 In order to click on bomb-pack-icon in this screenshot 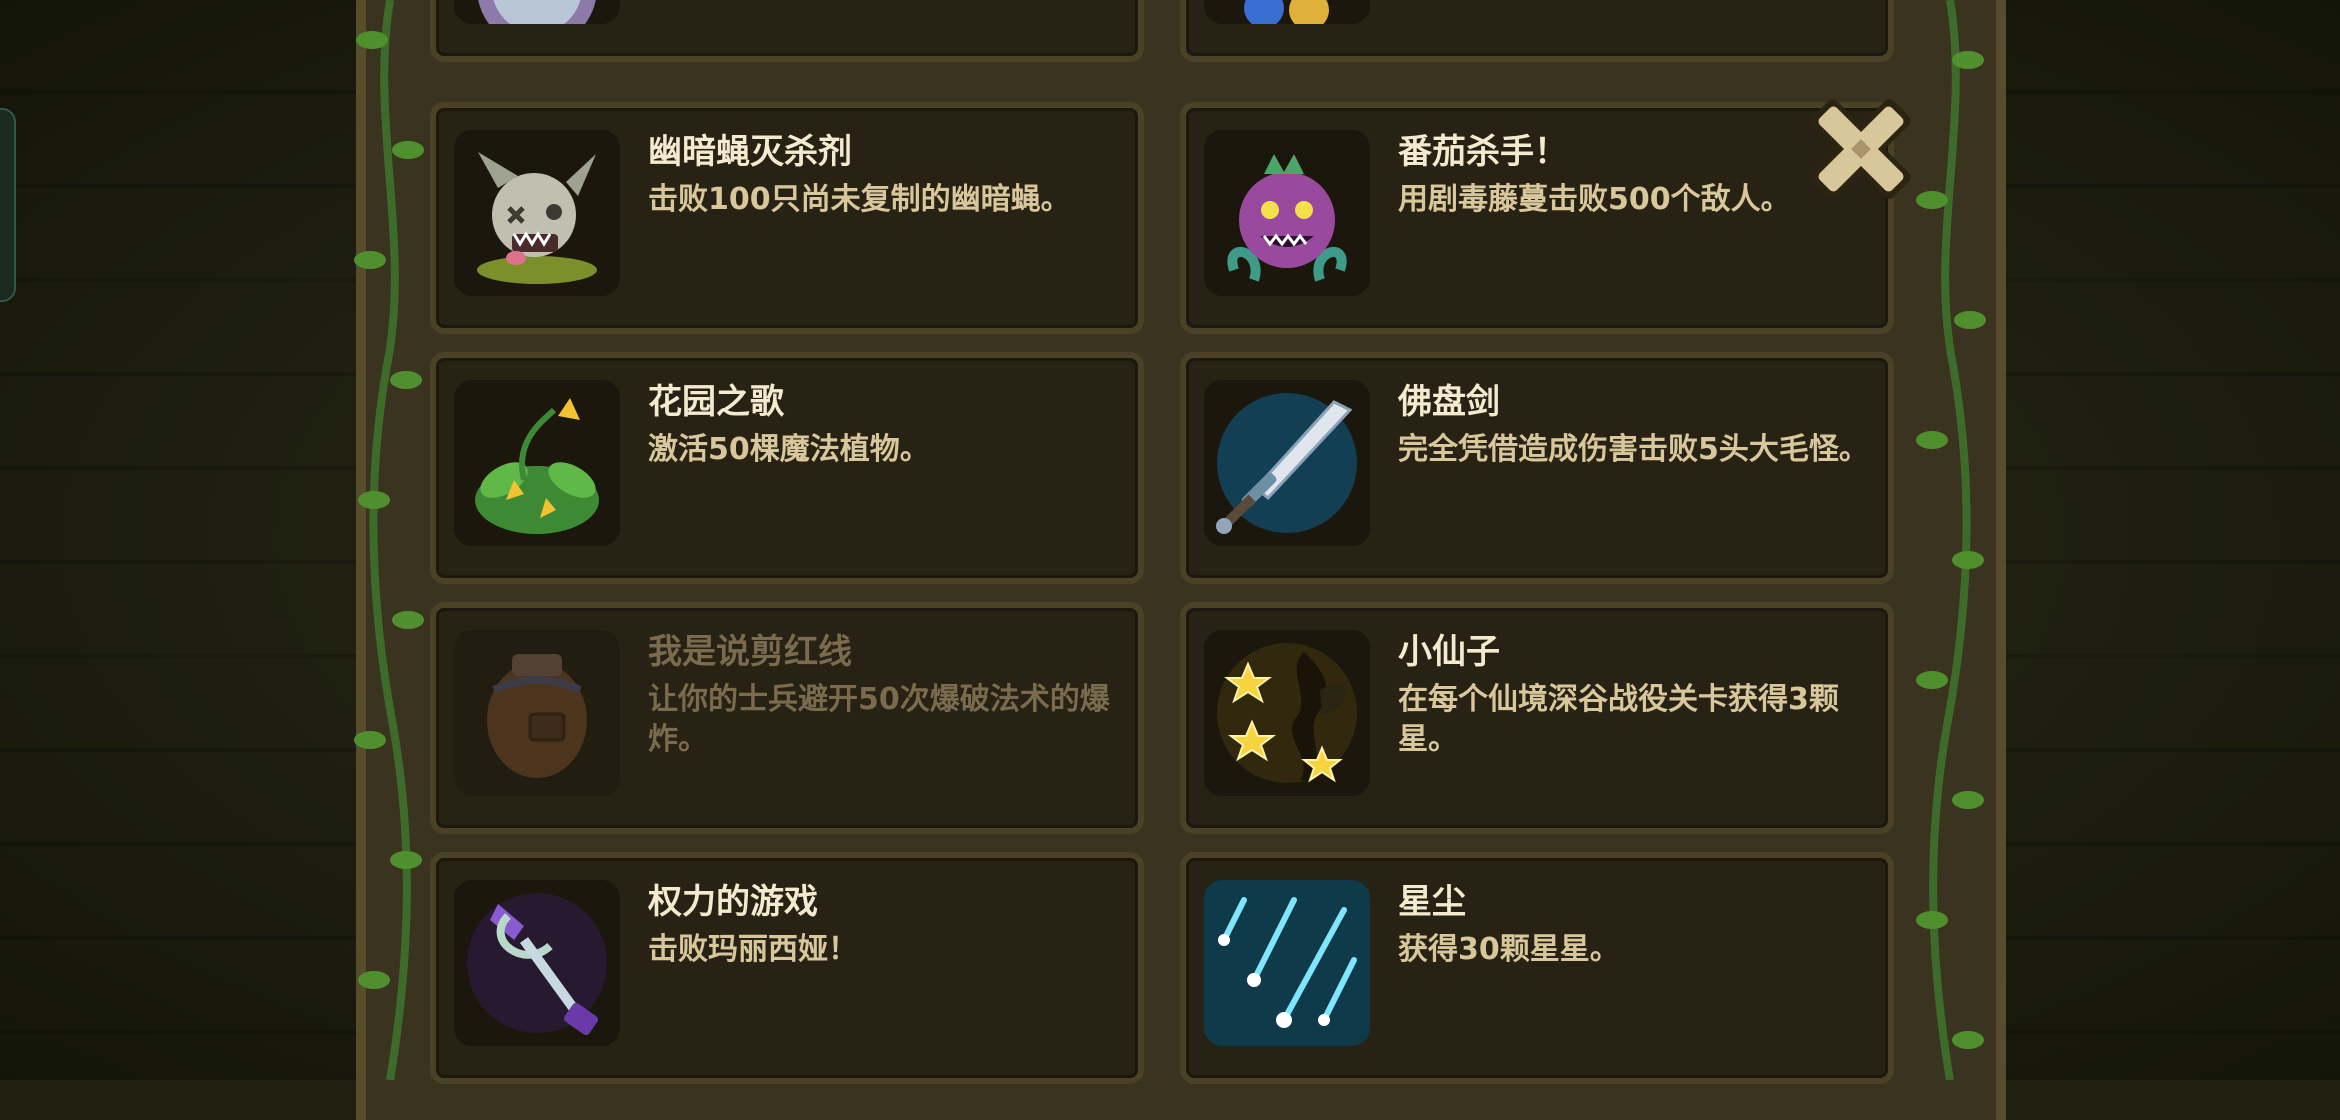, I will do `click(537, 713)`.